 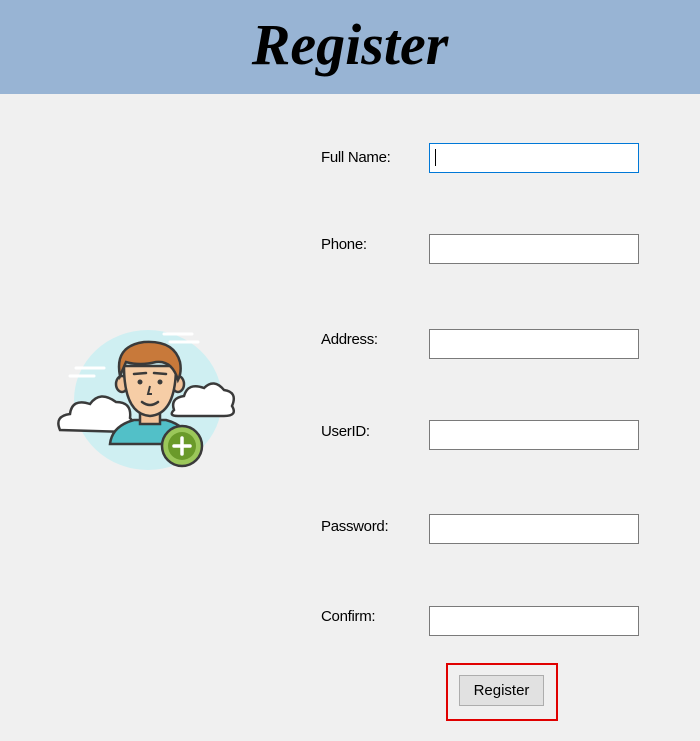 I want to click on password-field, so click(x=534, y=529).